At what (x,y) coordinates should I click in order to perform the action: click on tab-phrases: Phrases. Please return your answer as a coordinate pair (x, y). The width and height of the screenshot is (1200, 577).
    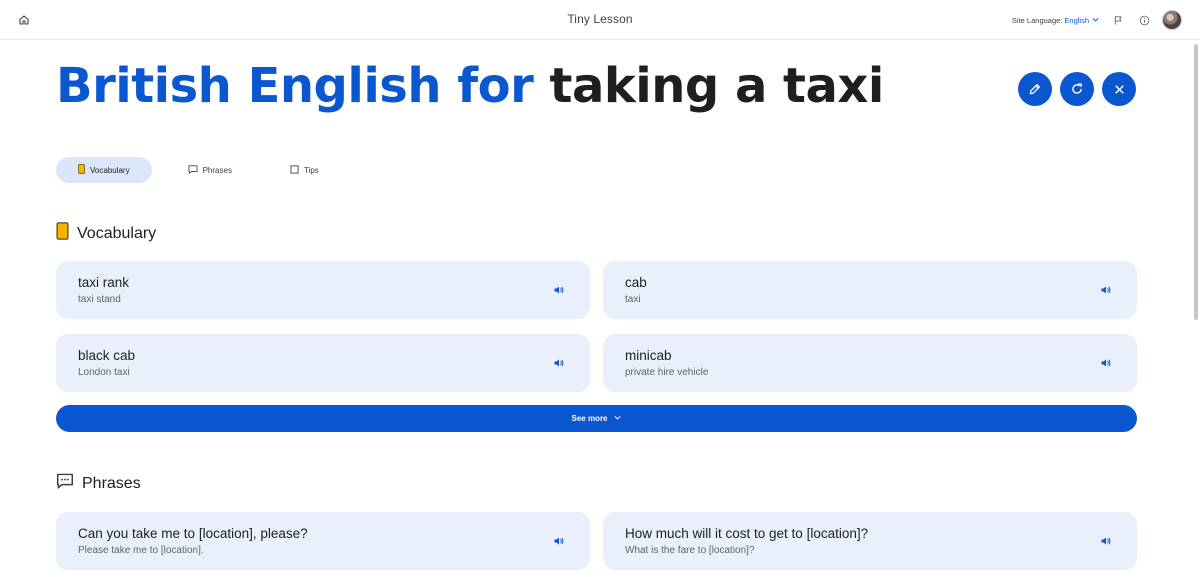
    Looking at the image, I should click on (210, 170).